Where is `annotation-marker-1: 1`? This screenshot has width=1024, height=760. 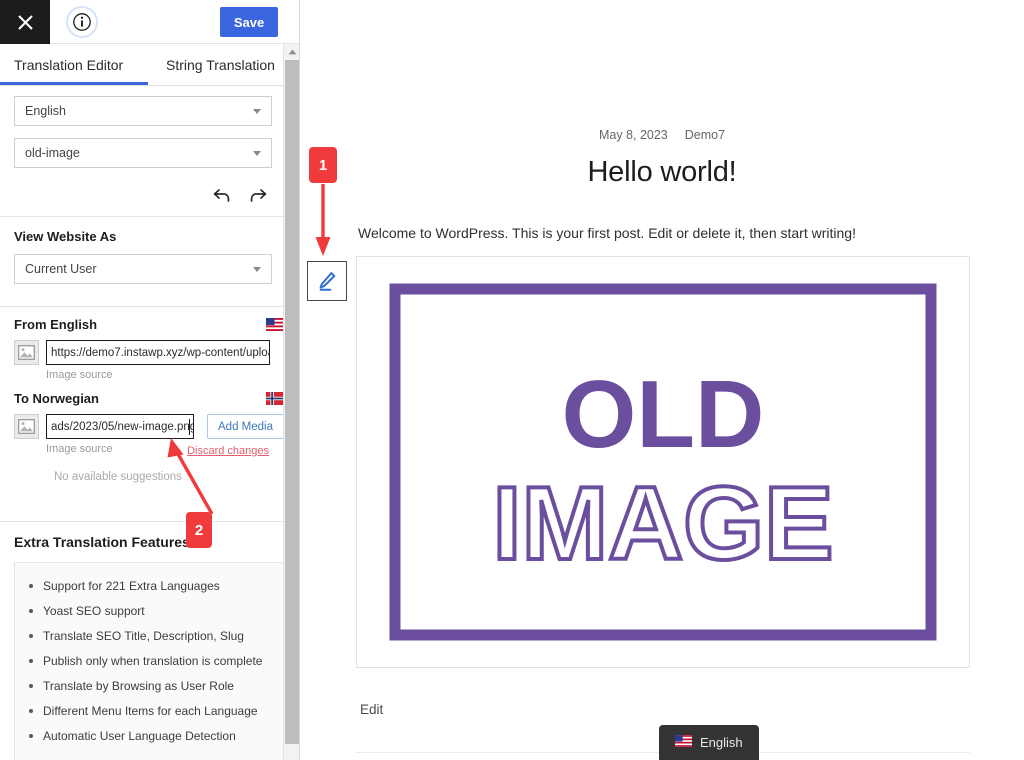 annotation-marker-1: 1 is located at coordinates (323, 165).